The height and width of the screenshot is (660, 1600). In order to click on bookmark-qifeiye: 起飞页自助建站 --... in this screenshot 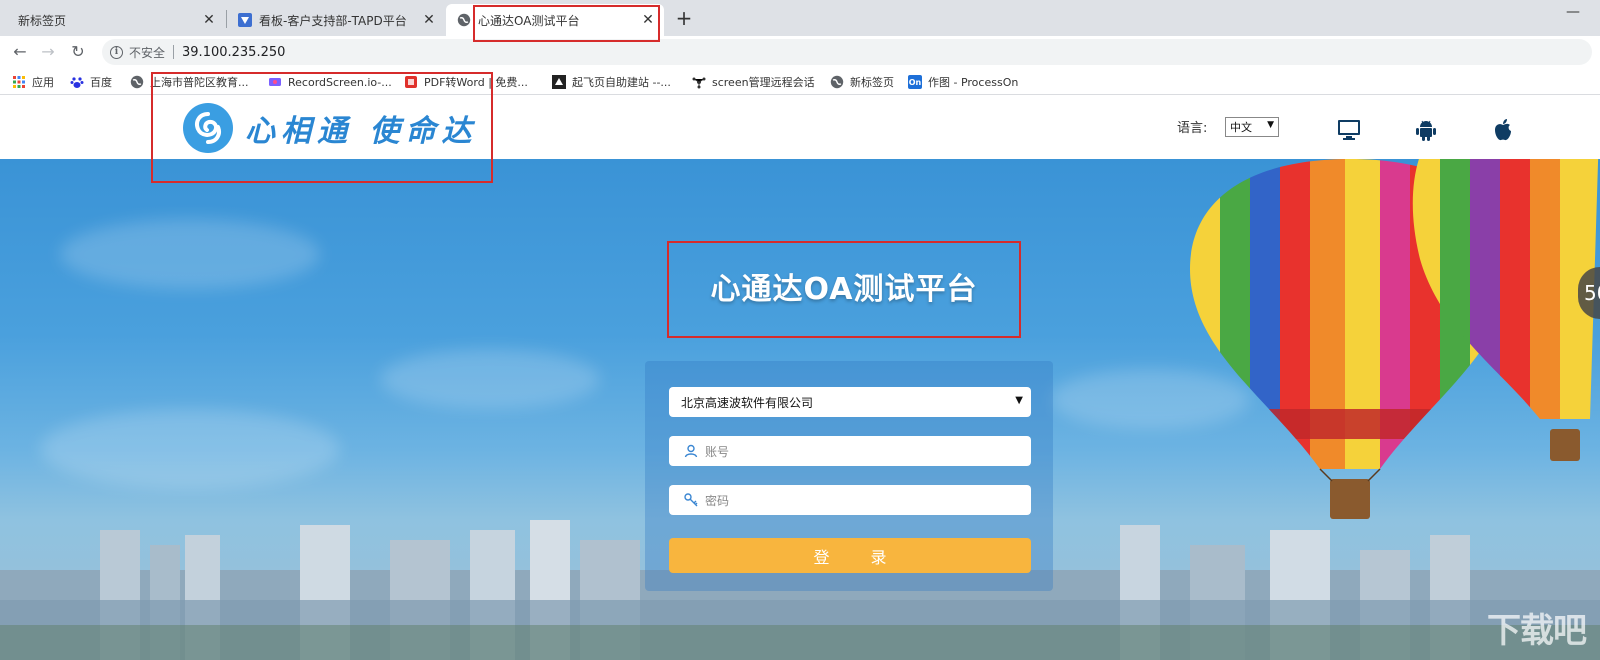, I will do `click(611, 82)`.